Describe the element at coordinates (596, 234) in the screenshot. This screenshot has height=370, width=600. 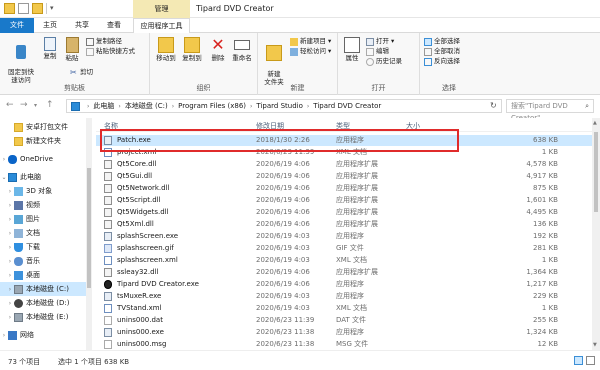
I see `file-list-scrollbar: ▲ ▼` at that location.